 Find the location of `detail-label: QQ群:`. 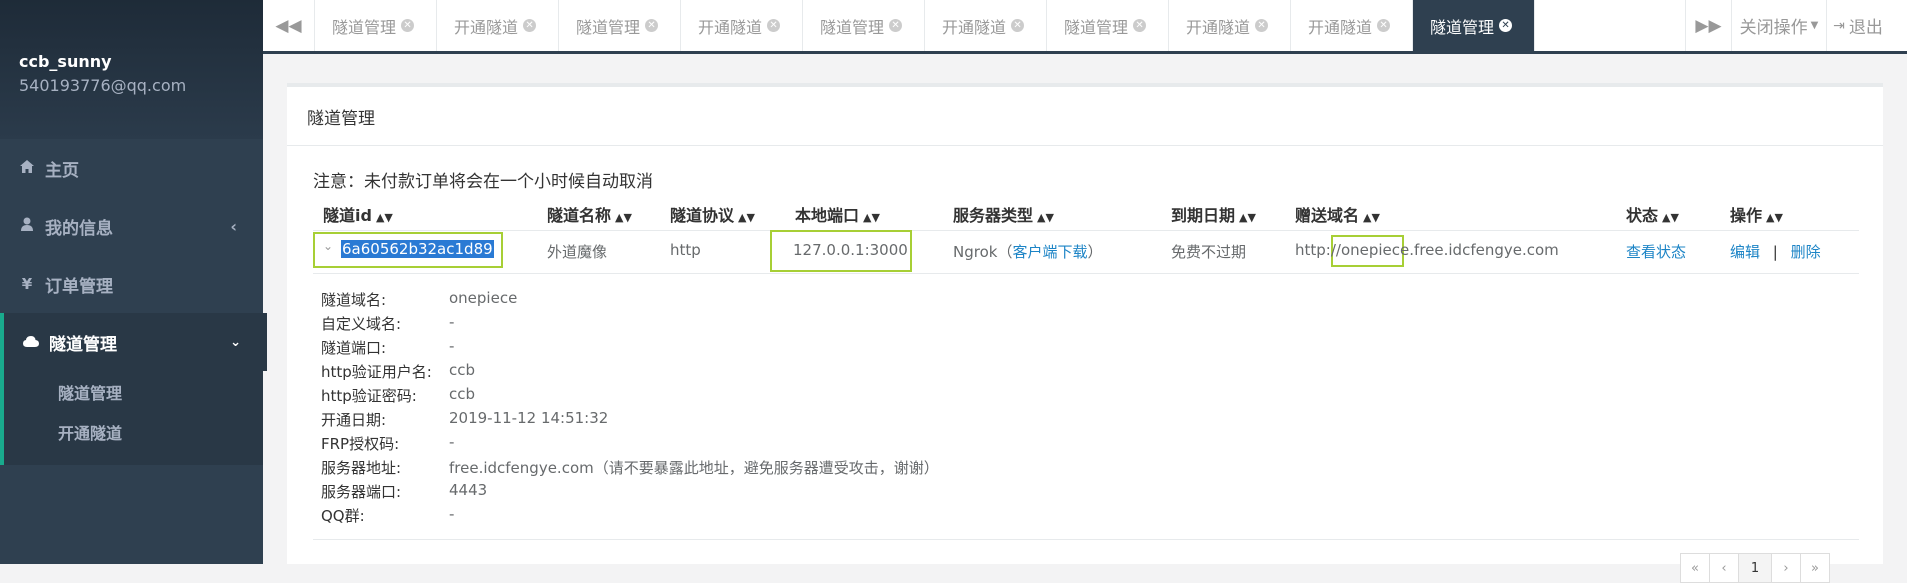

detail-label: QQ群: is located at coordinates (343, 516).